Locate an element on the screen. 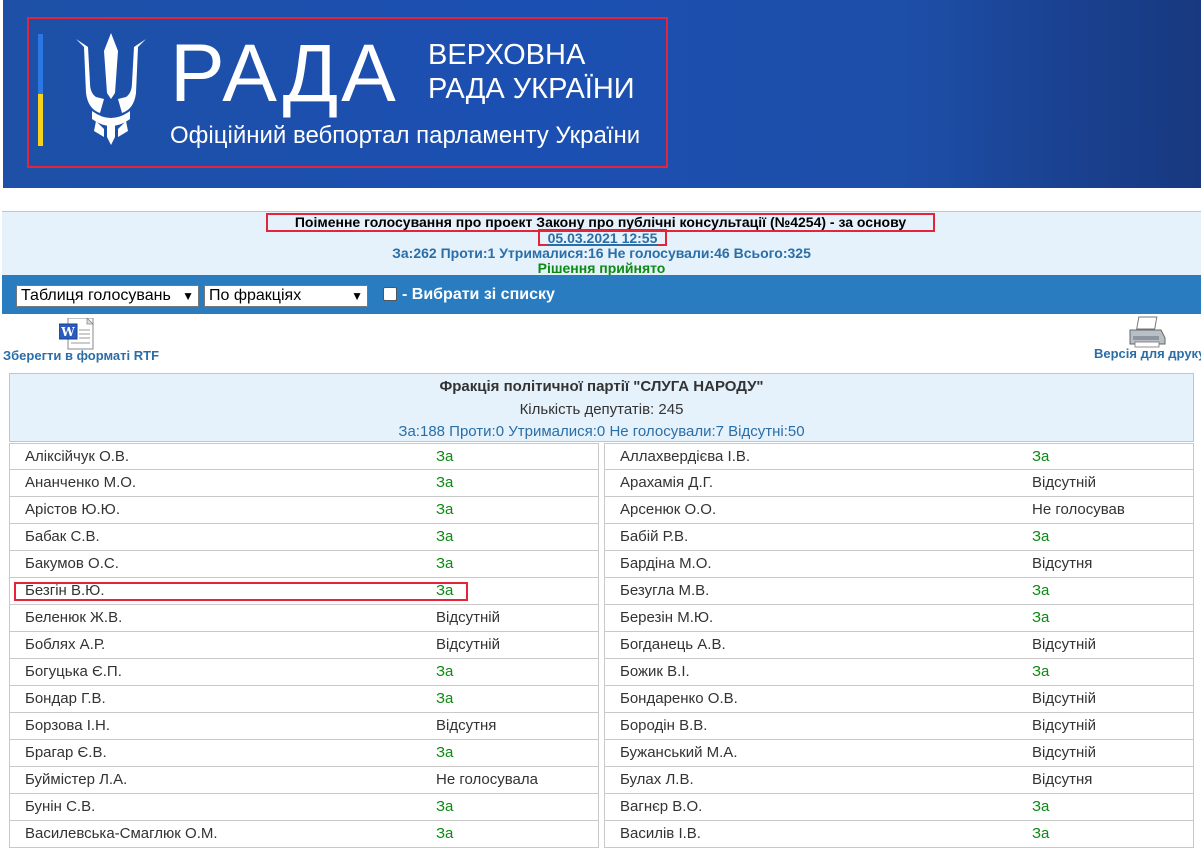  deputy-name: Брагар Є.В. is located at coordinates (66, 752).